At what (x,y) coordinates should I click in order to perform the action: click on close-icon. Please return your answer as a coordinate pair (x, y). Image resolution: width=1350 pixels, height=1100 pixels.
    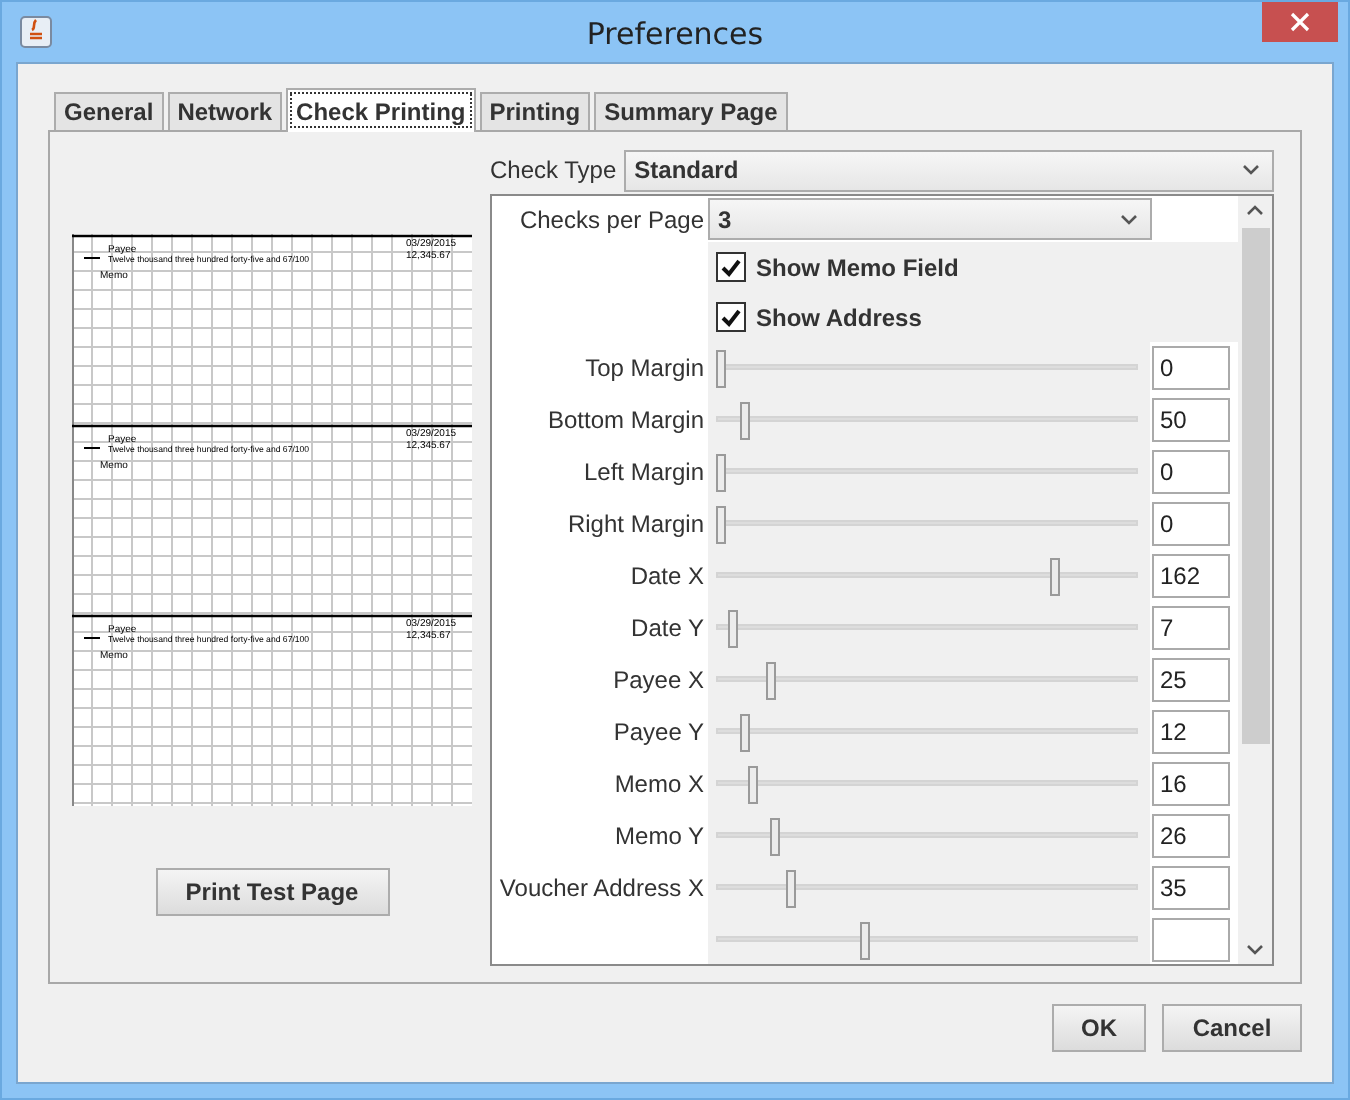
    Looking at the image, I should click on (1300, 22).